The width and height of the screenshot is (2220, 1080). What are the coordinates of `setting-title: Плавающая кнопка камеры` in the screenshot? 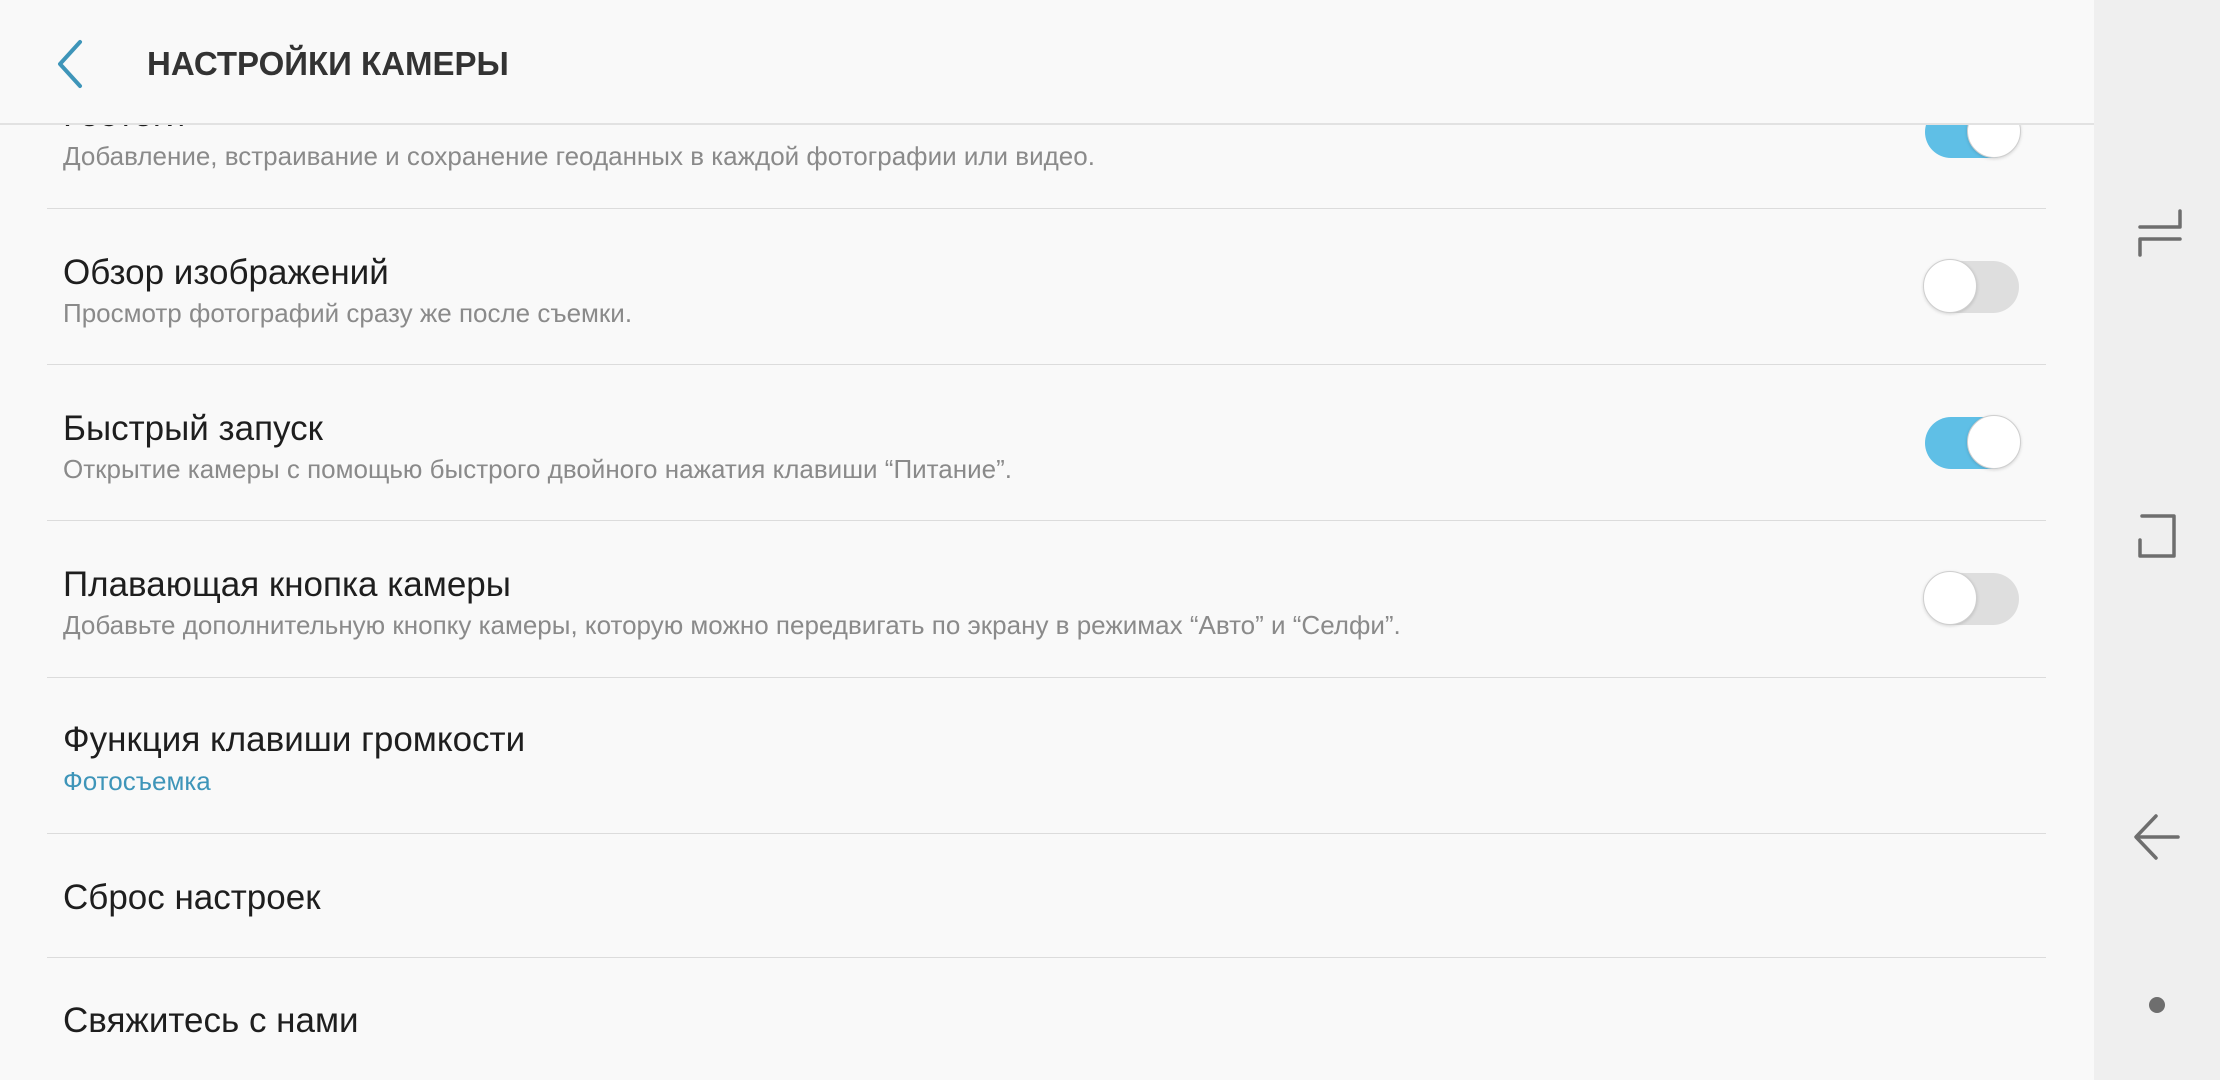 It's located at (287, 584).